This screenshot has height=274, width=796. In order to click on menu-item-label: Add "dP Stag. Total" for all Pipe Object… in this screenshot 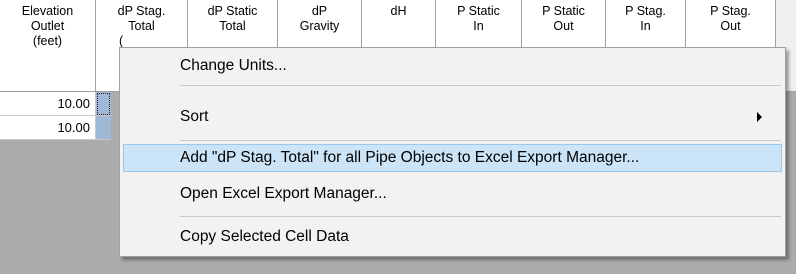, I will do `click(410, 157)`.